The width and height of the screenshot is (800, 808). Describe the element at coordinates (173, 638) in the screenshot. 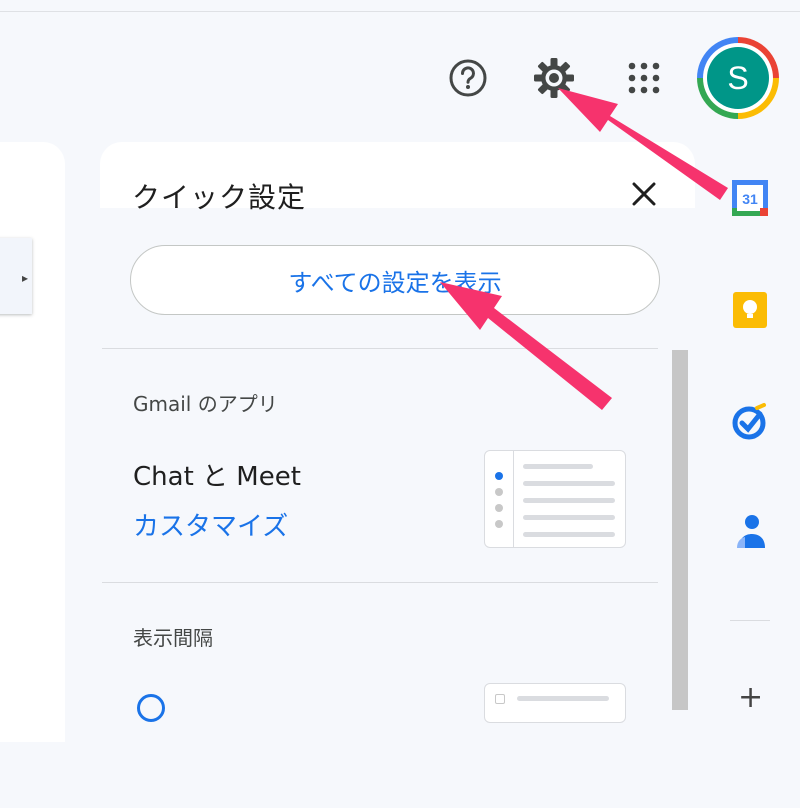

I see `density-heading: 表示間隔` at that location.